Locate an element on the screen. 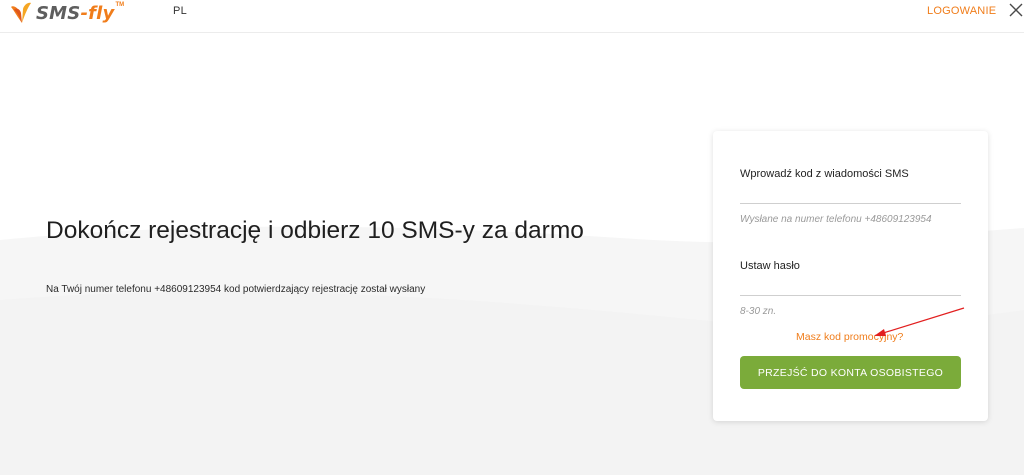 The width and height of the screenshot is (1024, 475). close-icon is located at coordinates (1016, 9).